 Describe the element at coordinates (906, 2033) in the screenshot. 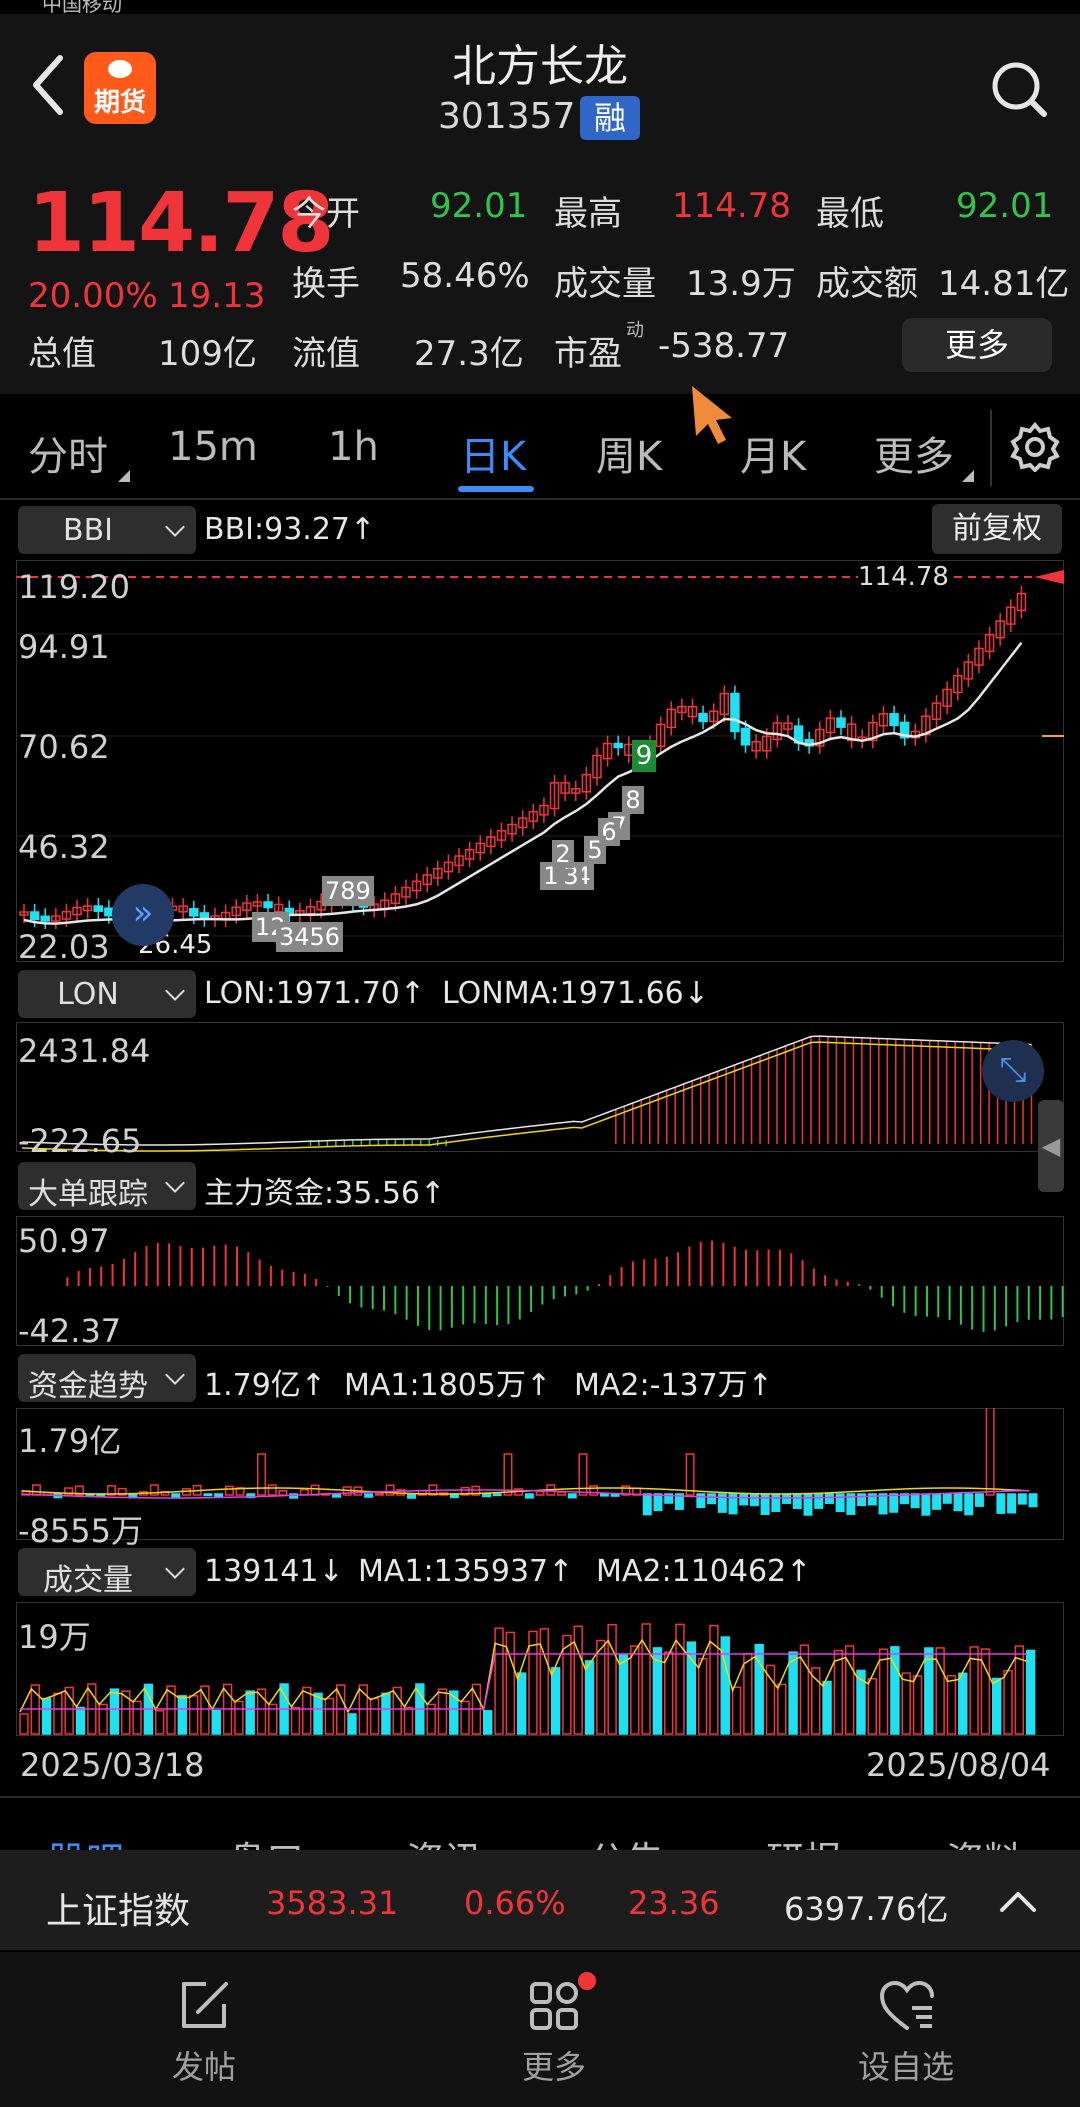

I see `nav-add-watchlist: 设自选` at that location.